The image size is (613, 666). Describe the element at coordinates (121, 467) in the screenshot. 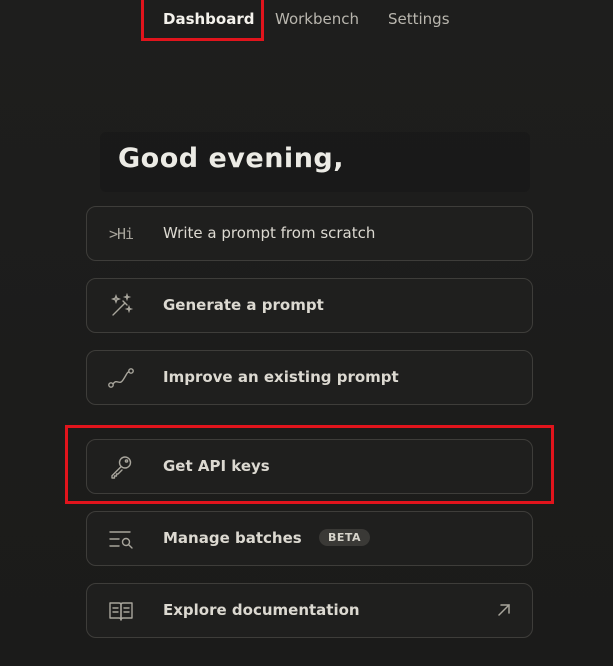

I see `key-icon` at that location.